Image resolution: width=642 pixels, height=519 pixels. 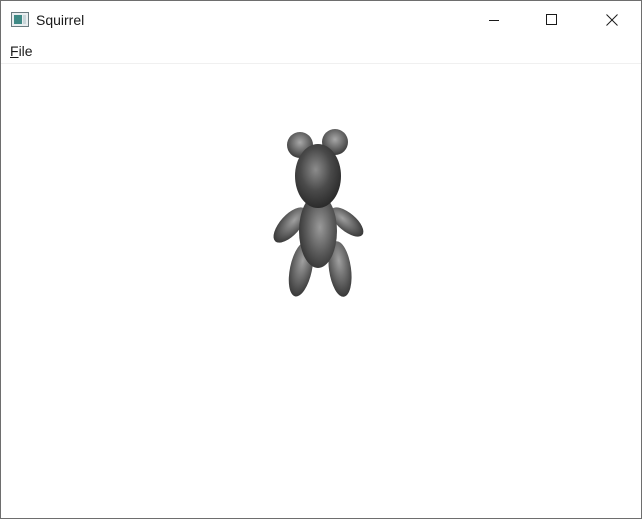 What do you see at coordinates (318, 176) in the screenshot?
I see `head` at bounding box center [318, 176].